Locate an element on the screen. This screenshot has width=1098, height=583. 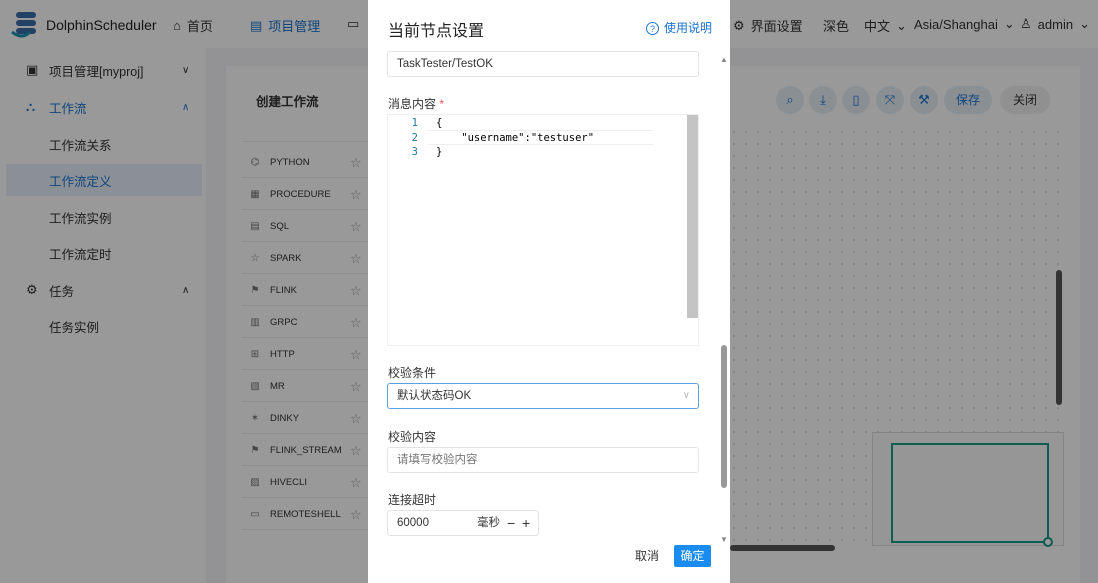
scroll-down-icon: ▼ is located at coordinates (724, 539).